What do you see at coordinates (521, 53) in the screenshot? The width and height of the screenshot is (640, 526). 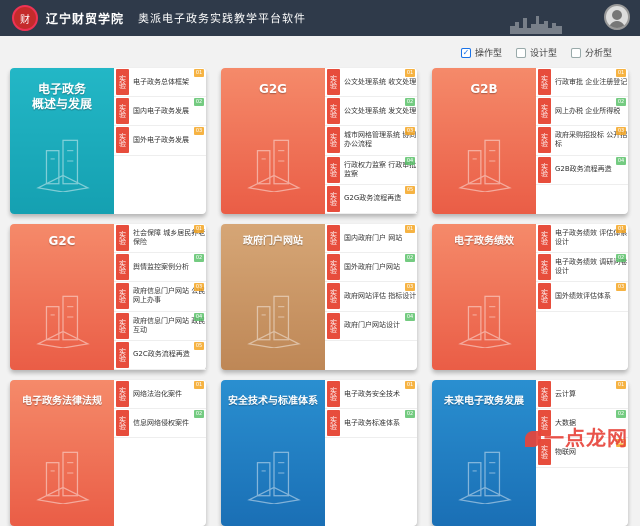 I see `design-checkbox` at bounding box center [521, 53].